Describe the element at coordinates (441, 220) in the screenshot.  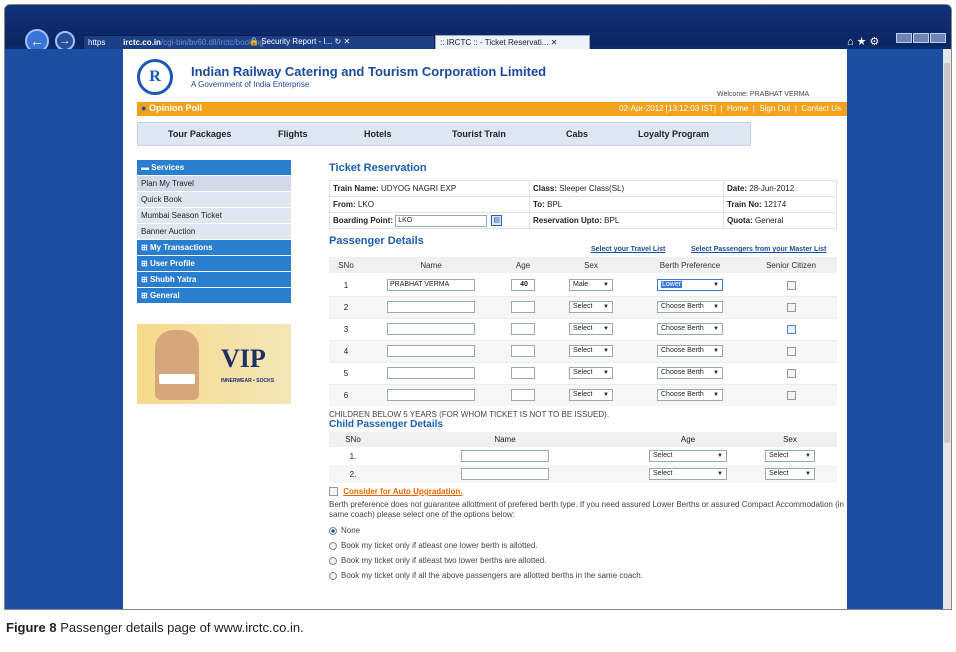
I see `boarding-point-input: LKO` at that location.